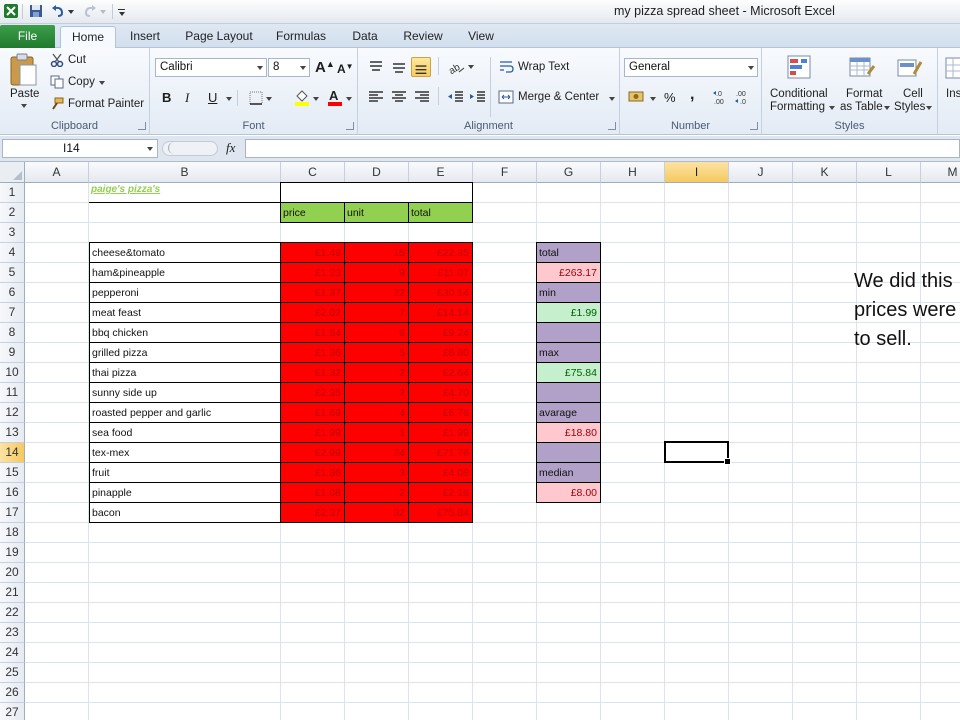 The image size is (960, 720). What do you see at coordinates (481, 37) in the screenshot?
I see `tab-view: View` at bounding box center [481, 37].